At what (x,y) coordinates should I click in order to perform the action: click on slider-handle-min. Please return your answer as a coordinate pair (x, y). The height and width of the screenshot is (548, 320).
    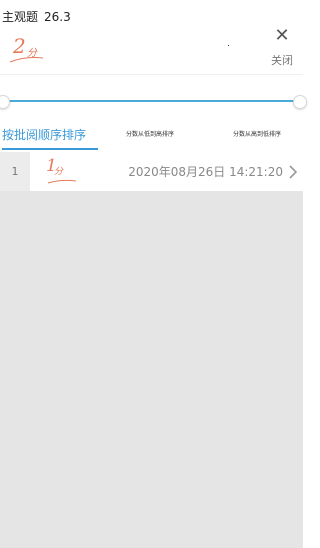
    Looking at the image, I should click on (5, 102).